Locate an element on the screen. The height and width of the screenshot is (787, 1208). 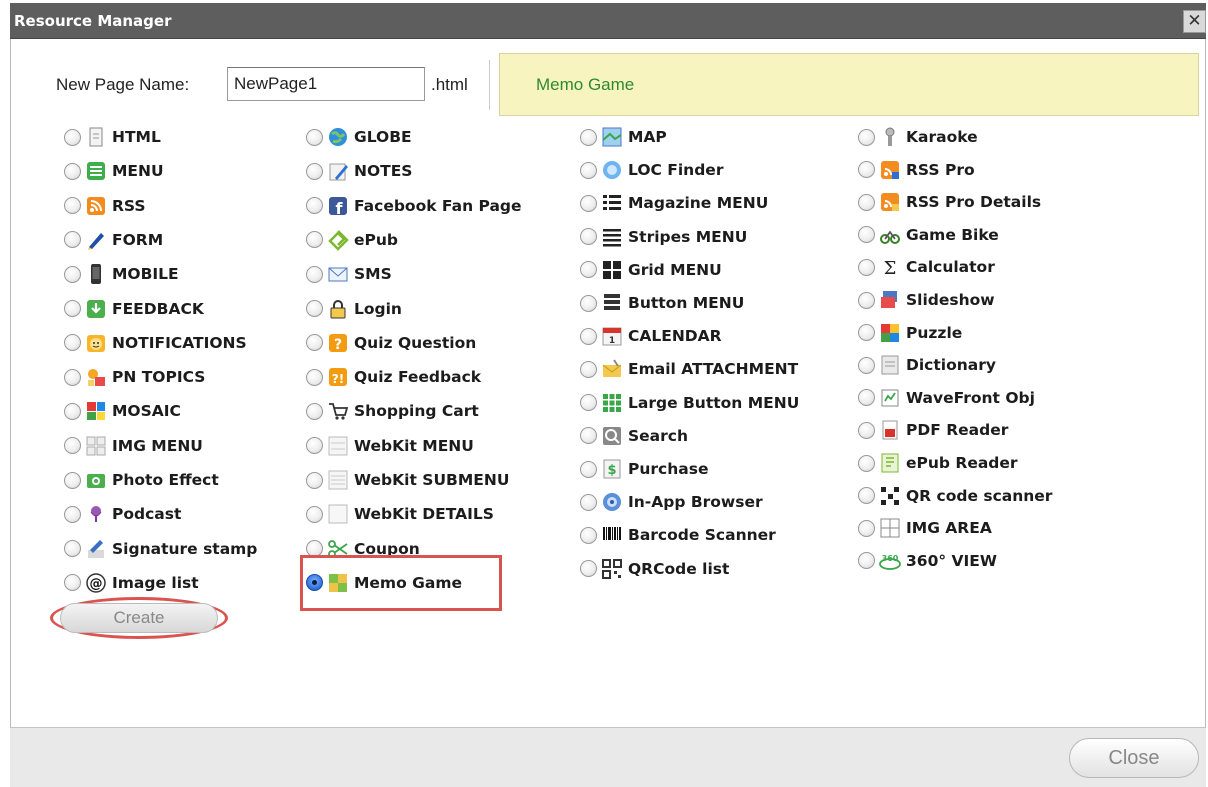
resource-option-quiz-feedback: ?! Quiz Feedback is located at coordinates (393, 377).